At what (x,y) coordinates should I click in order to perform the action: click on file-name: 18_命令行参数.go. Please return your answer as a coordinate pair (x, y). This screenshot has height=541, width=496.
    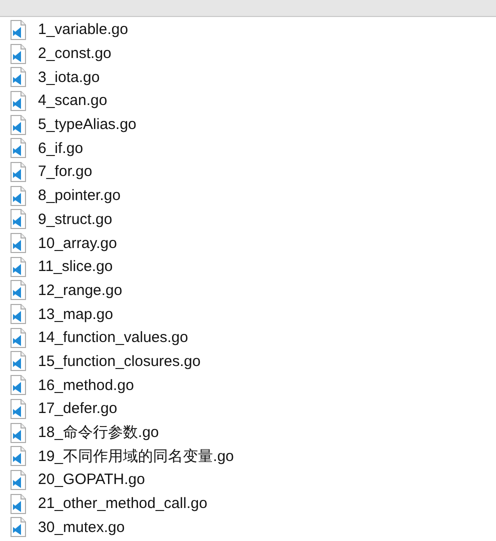
    Looking at the image, I should click on (98, 432).